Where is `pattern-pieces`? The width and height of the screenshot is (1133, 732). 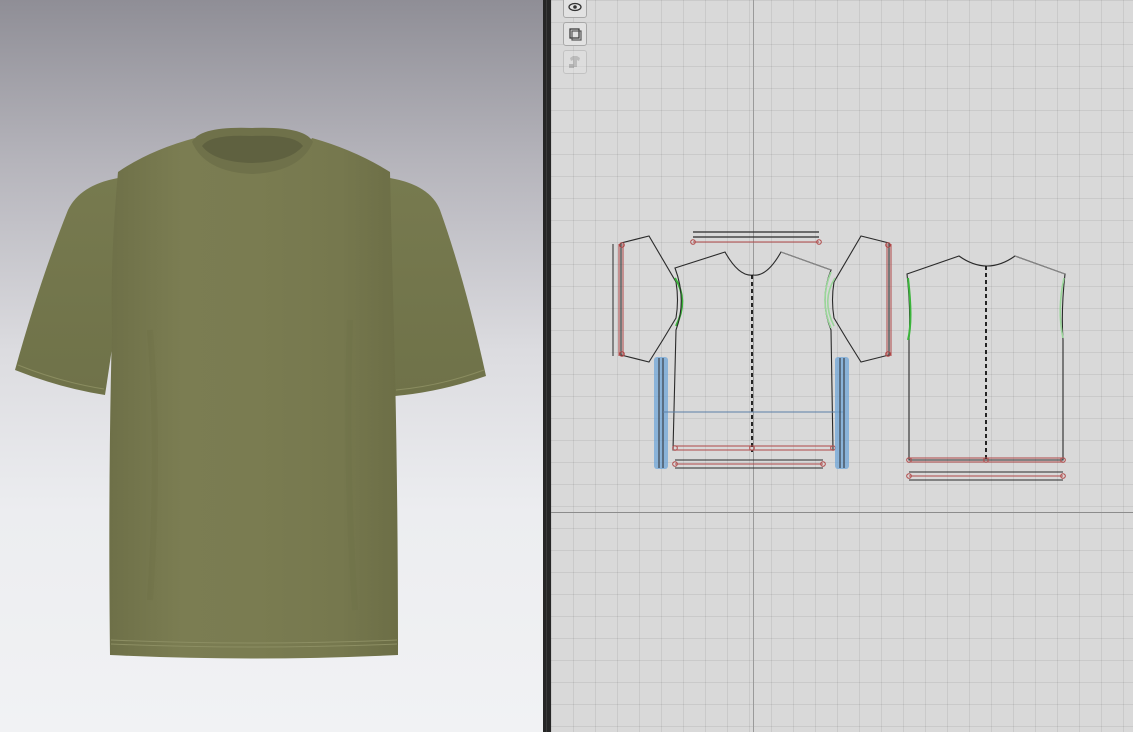 pattern-pieces is located at coordinates (839, 356).